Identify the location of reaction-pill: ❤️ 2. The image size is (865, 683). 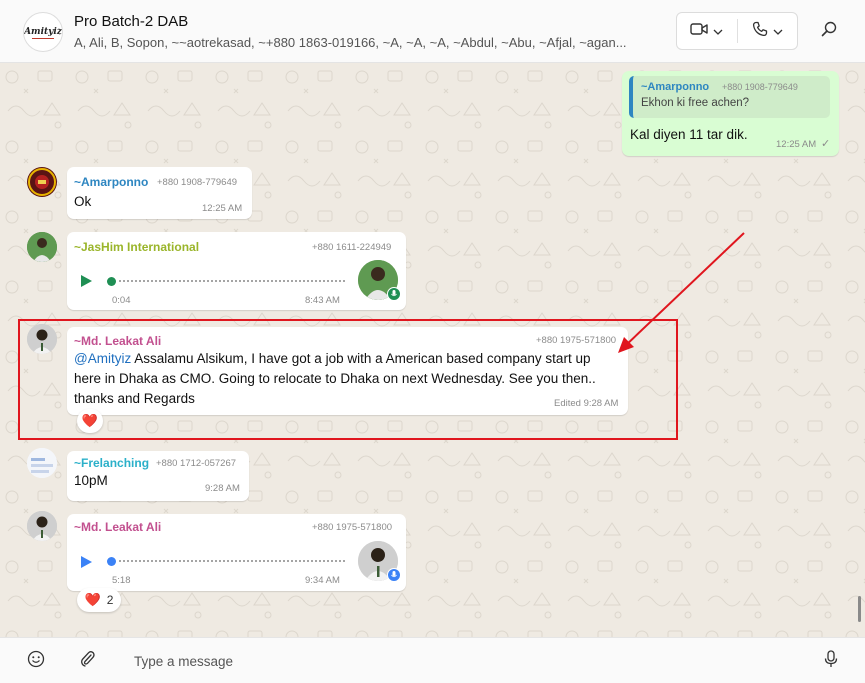
(99, 600).